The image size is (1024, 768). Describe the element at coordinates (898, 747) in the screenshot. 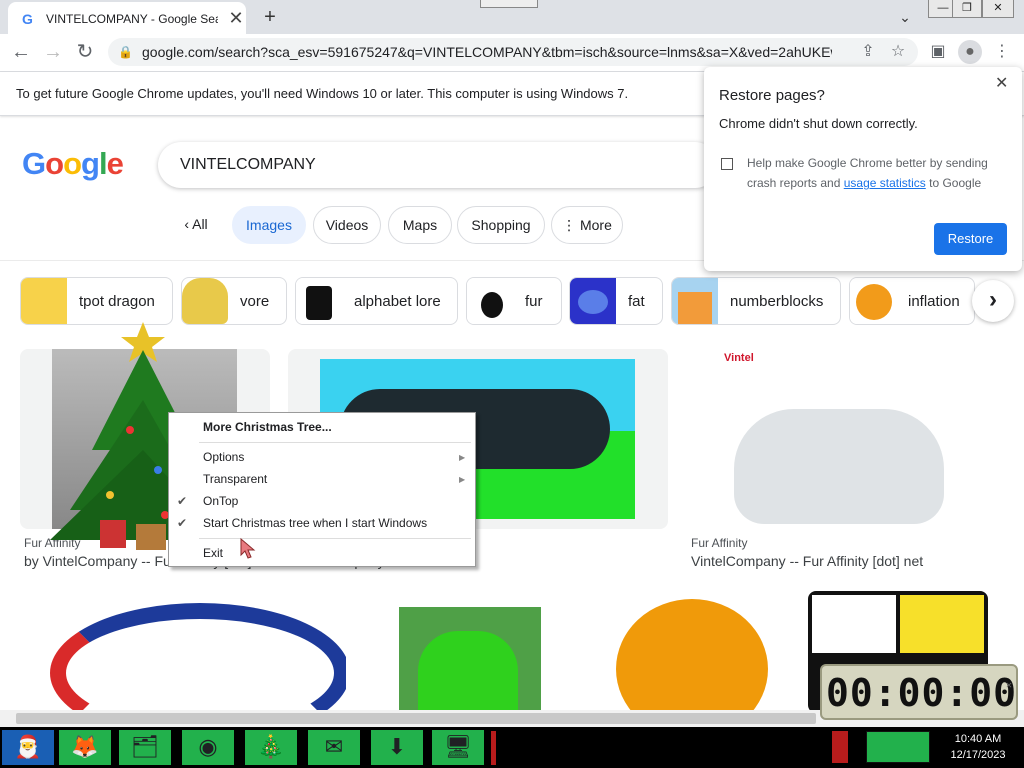

I see `system-tray-icons` at that location.